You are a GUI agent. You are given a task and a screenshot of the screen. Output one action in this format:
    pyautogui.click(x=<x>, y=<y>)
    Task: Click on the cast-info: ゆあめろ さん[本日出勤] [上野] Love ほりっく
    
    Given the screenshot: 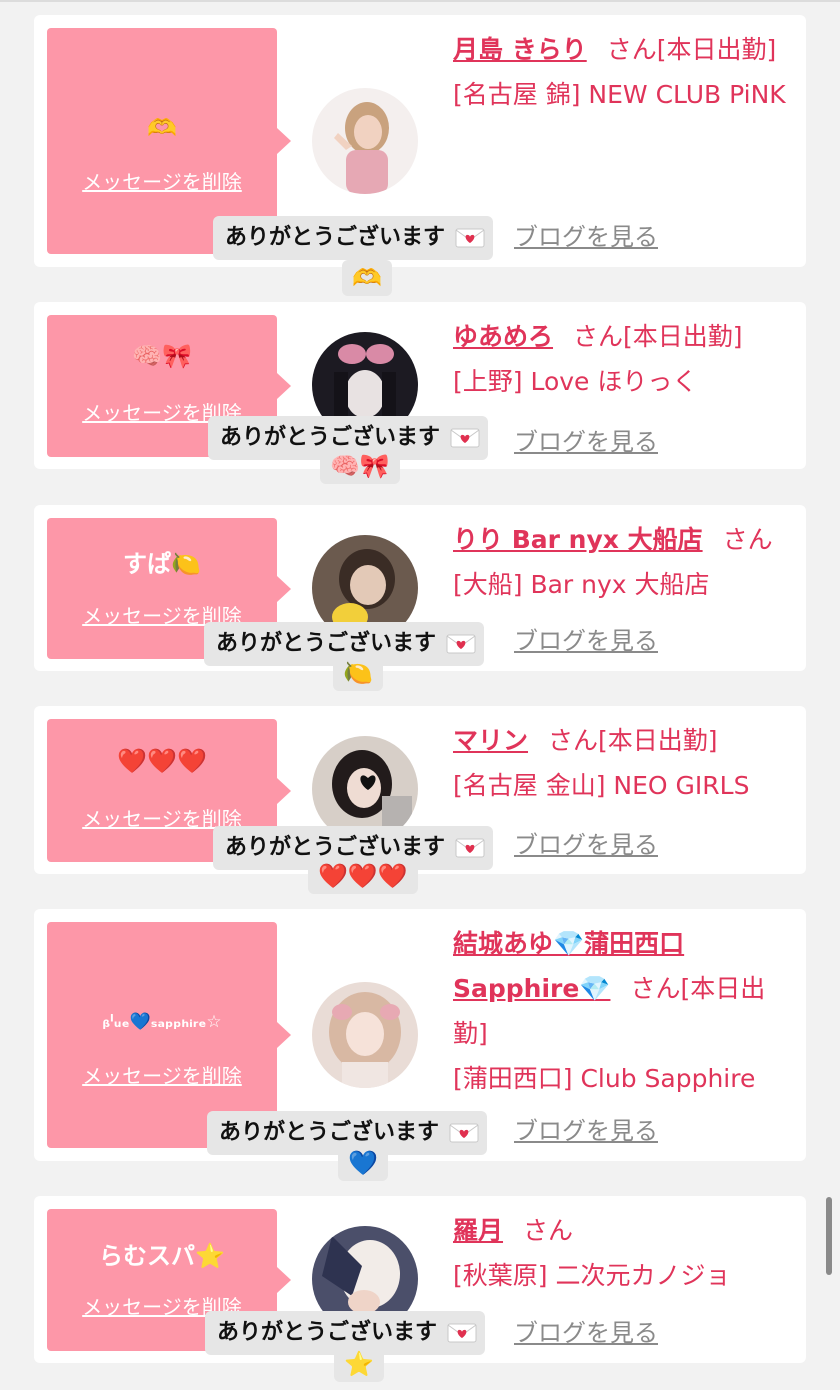 What is the action you would take?
    pyautogui.click(x=621, y=359)
    